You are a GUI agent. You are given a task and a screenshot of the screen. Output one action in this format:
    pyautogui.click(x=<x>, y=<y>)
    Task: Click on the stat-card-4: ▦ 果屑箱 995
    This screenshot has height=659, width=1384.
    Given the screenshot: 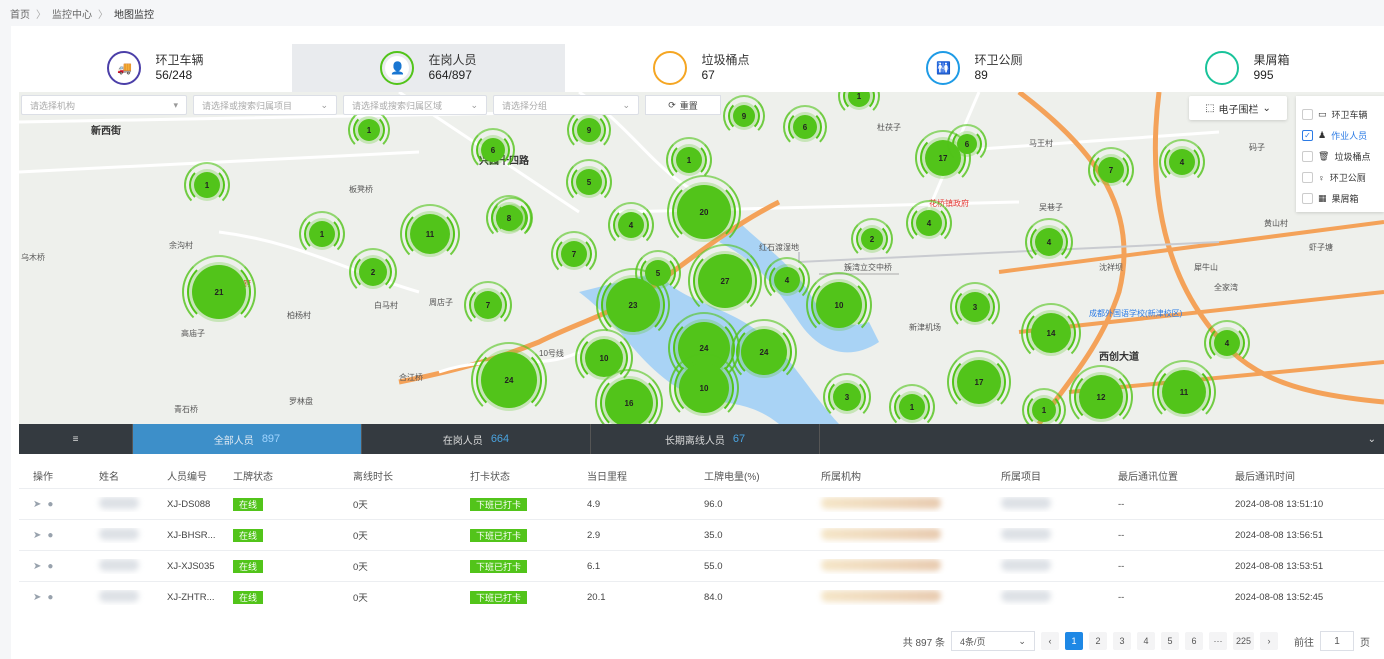 What is the action you would take?
    pyautogui.click(x=1247, y=68)
    